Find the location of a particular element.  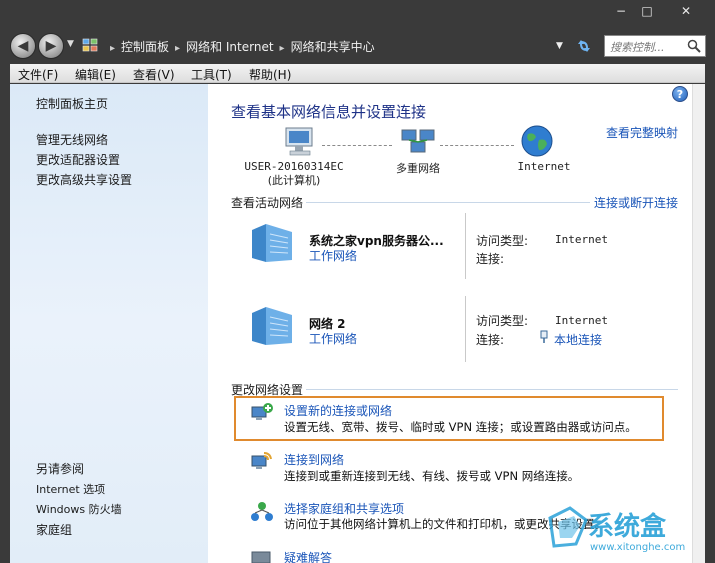

ethernet-plug-icon is located at coordinates (544, 336).